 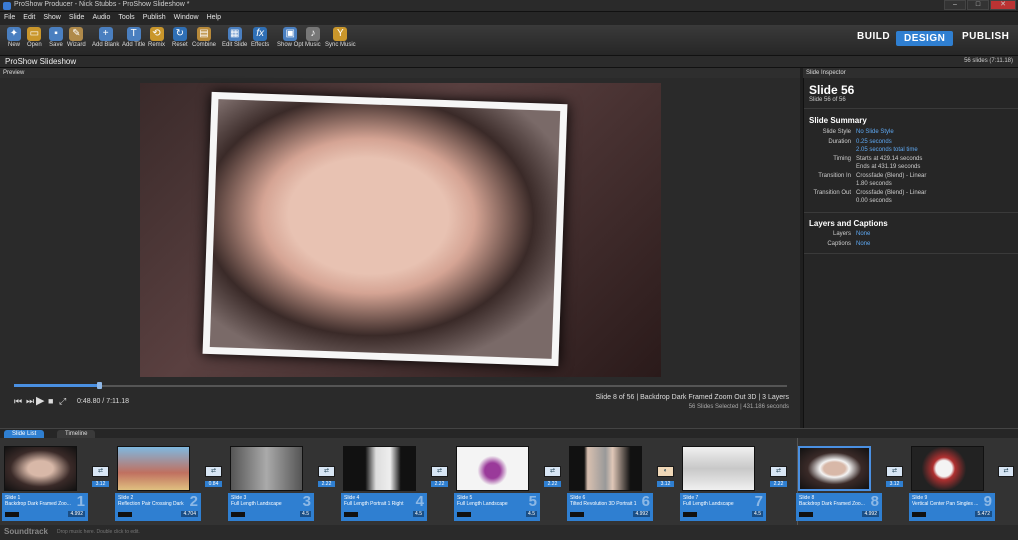 What do you see at coordinates (497, 507) in the screenshot?
I see `slide-item: Slide 5 Full Length Landscape 5 4.5` at bounding box center [497, 507].